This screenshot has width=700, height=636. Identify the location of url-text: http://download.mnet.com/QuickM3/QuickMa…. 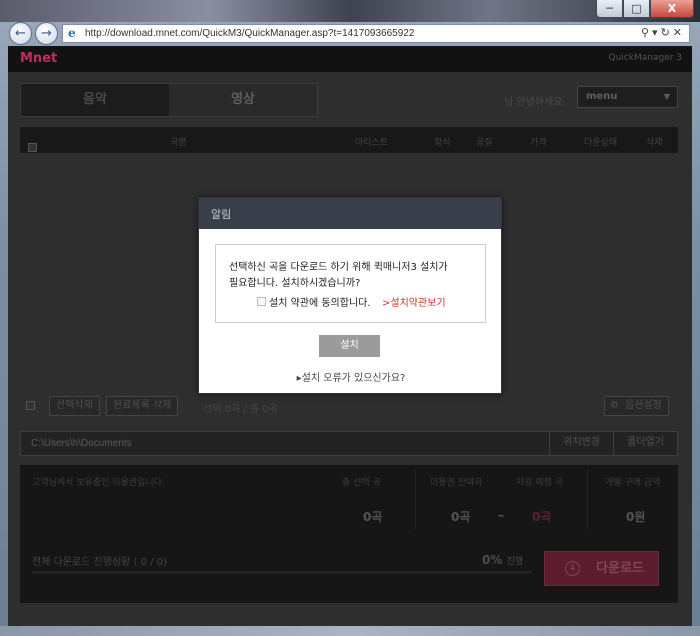
(249, 33).